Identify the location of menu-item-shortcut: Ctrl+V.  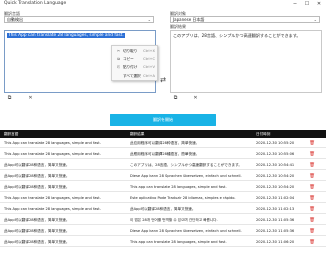
(149, 67).